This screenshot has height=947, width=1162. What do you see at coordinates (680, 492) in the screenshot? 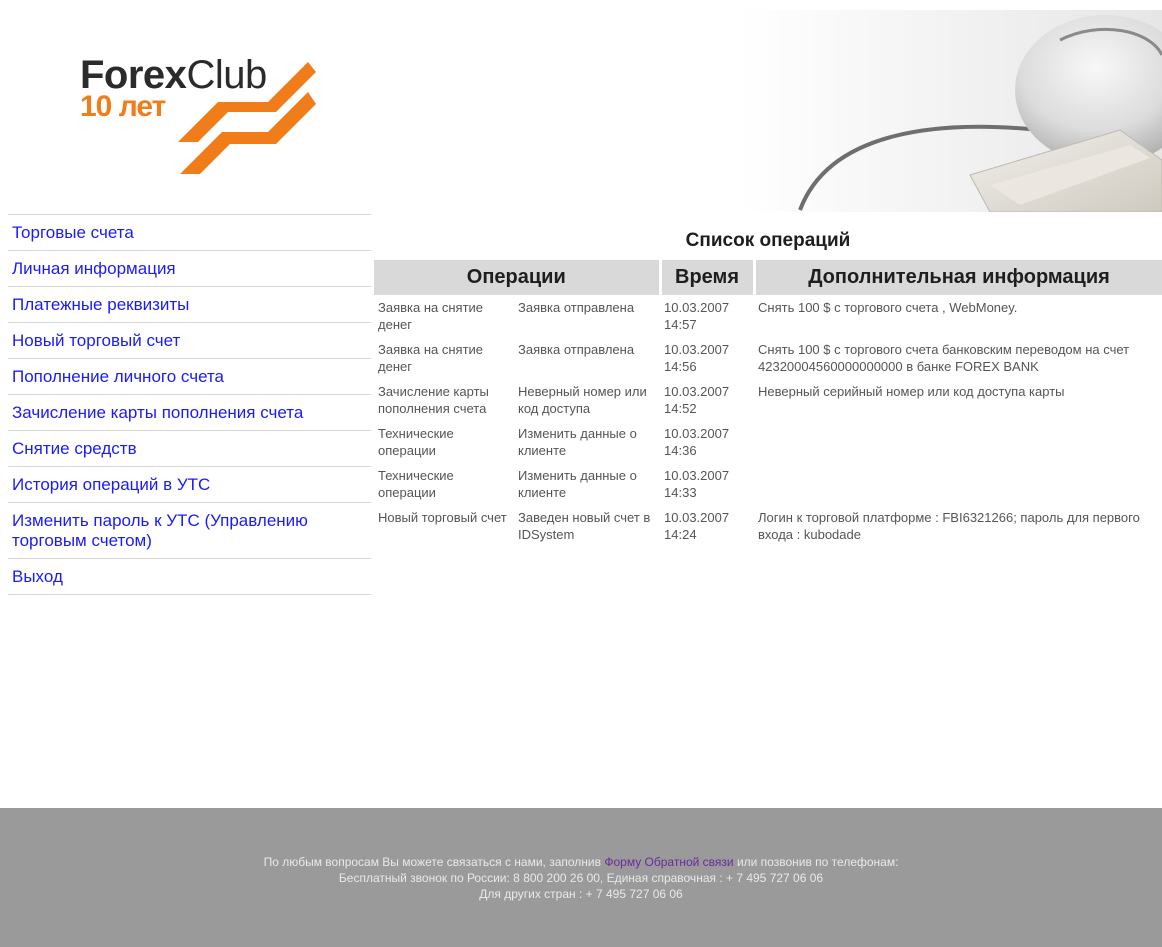
I see `cell-clock: 14:33` at bounding box center [680, 492].